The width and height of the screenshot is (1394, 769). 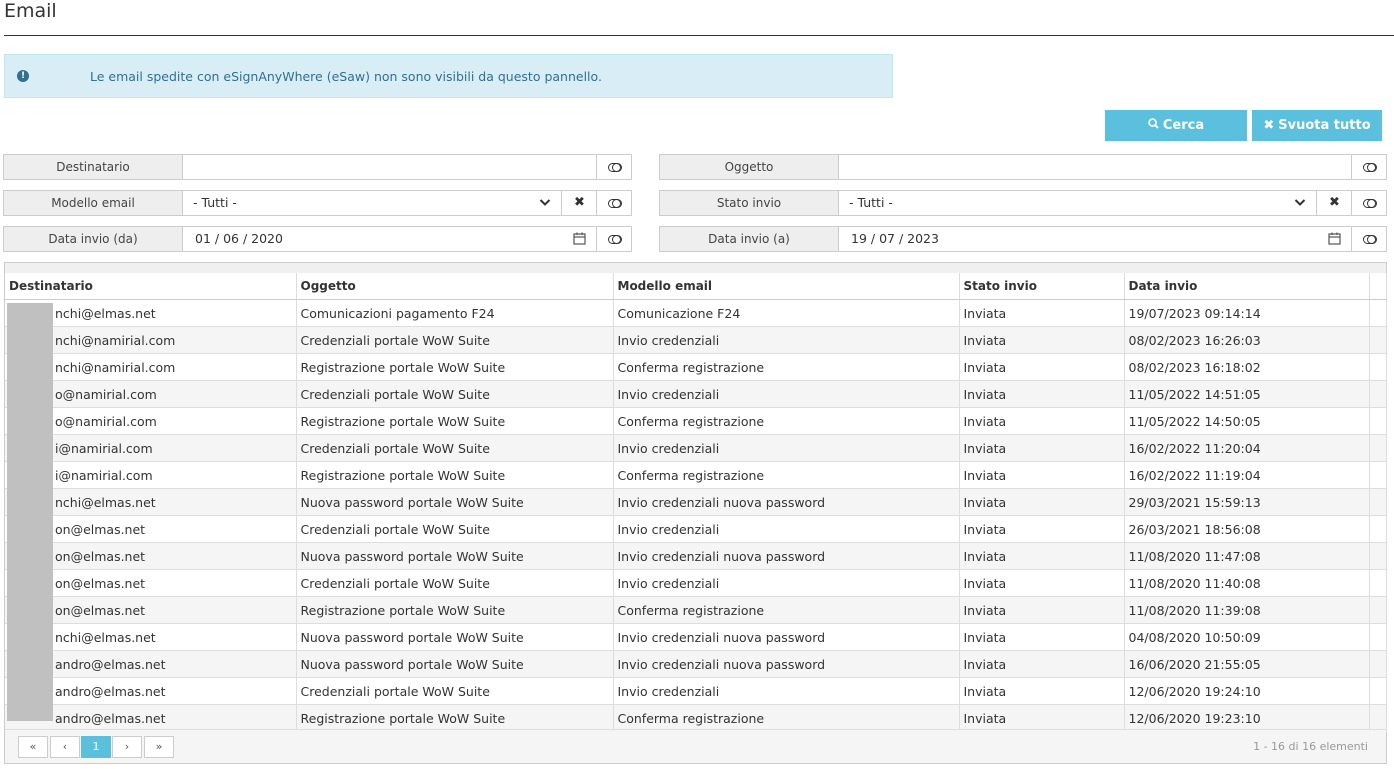 I want to click on col-header-destinatario: Destinatario, so click(x=151, y=286).